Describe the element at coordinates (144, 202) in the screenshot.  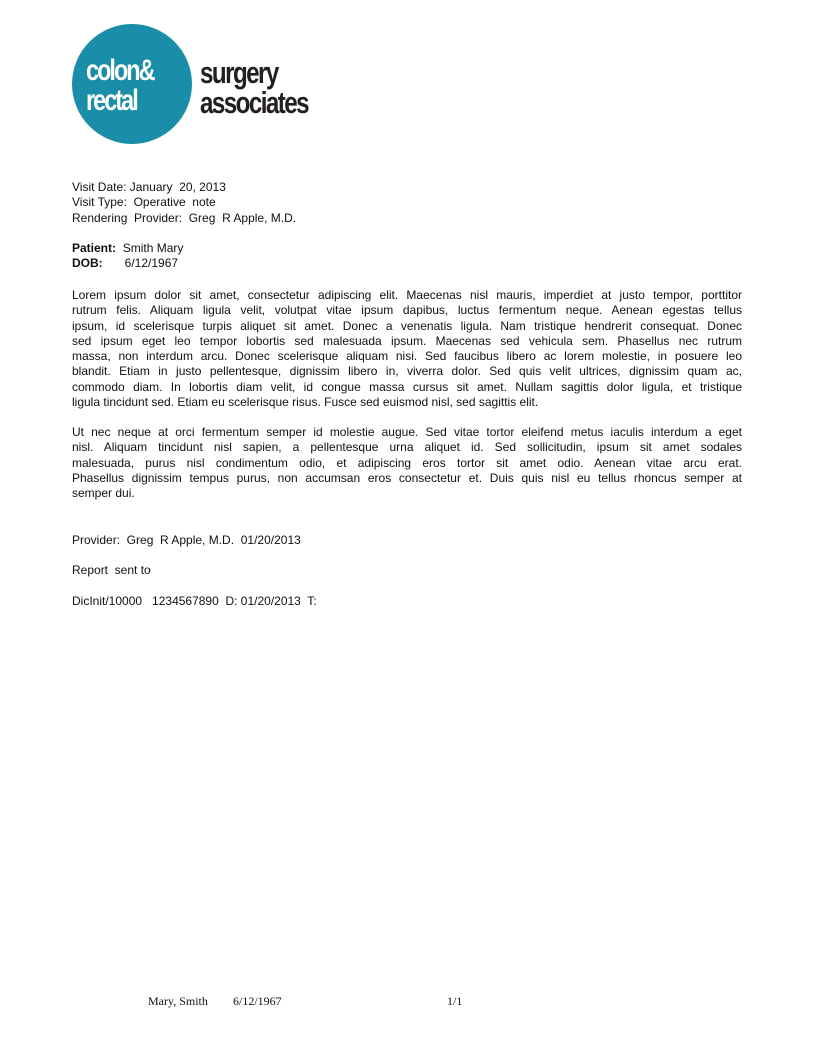
I see `visit-type: Visit Type: Operative note` at that location.